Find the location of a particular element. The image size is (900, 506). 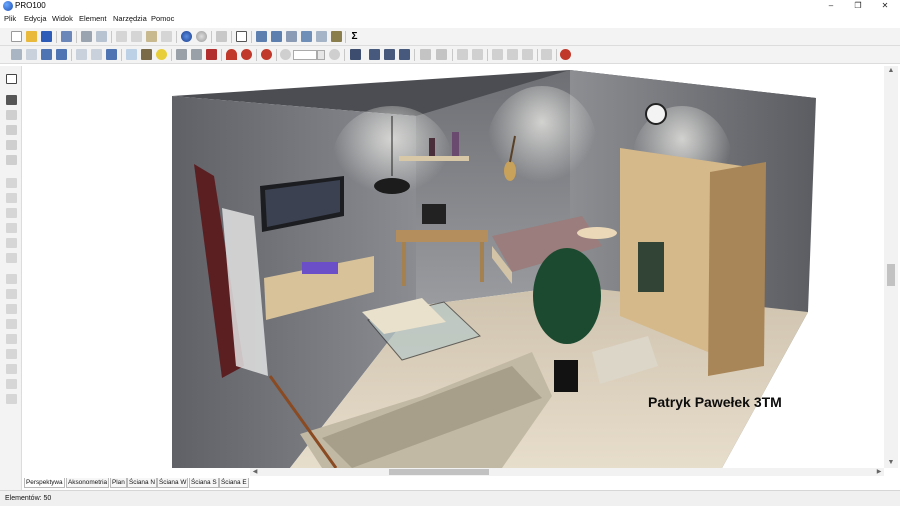

rotate-icon is located at coordinates (497, 54).